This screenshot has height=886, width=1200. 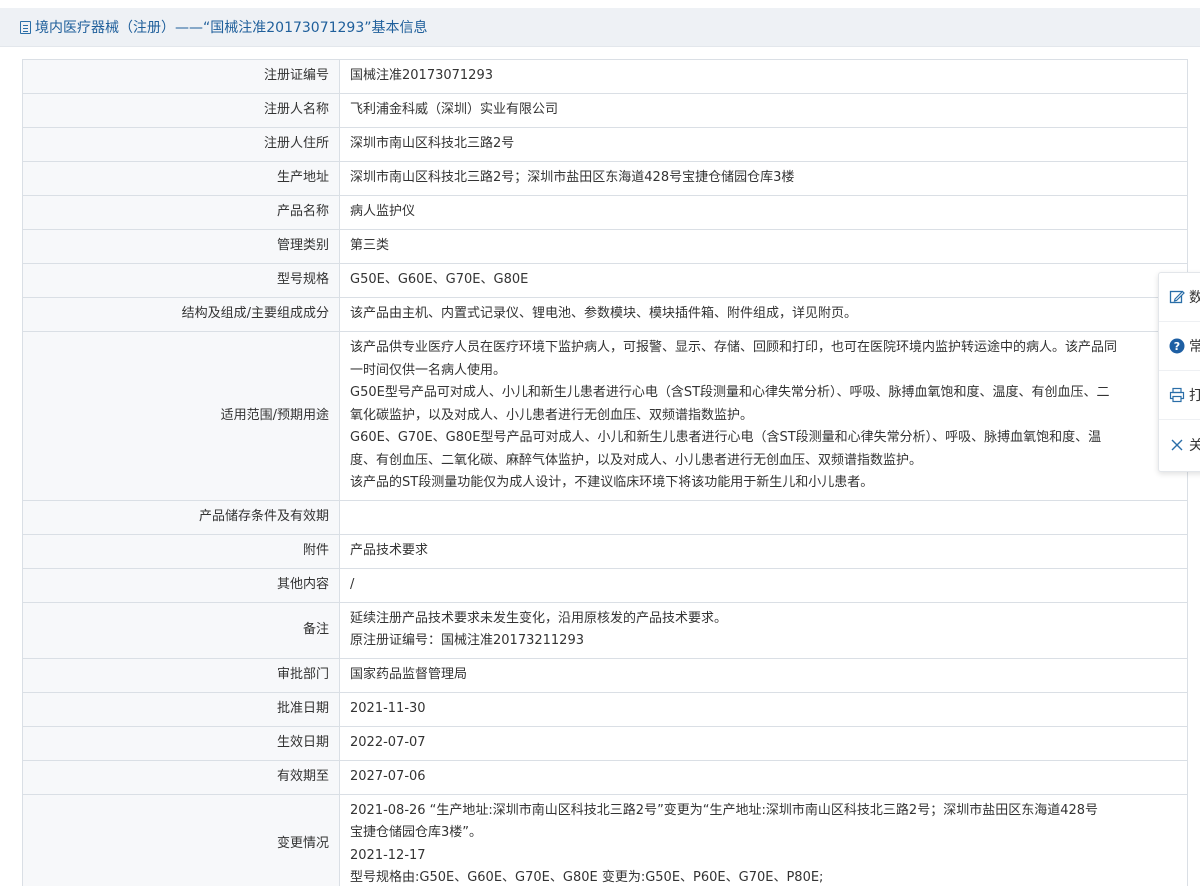 What do you see at coordinates (181, 709) in the screenshot?
I see `field-label: 批准日期` at bounding box center [181, 709].